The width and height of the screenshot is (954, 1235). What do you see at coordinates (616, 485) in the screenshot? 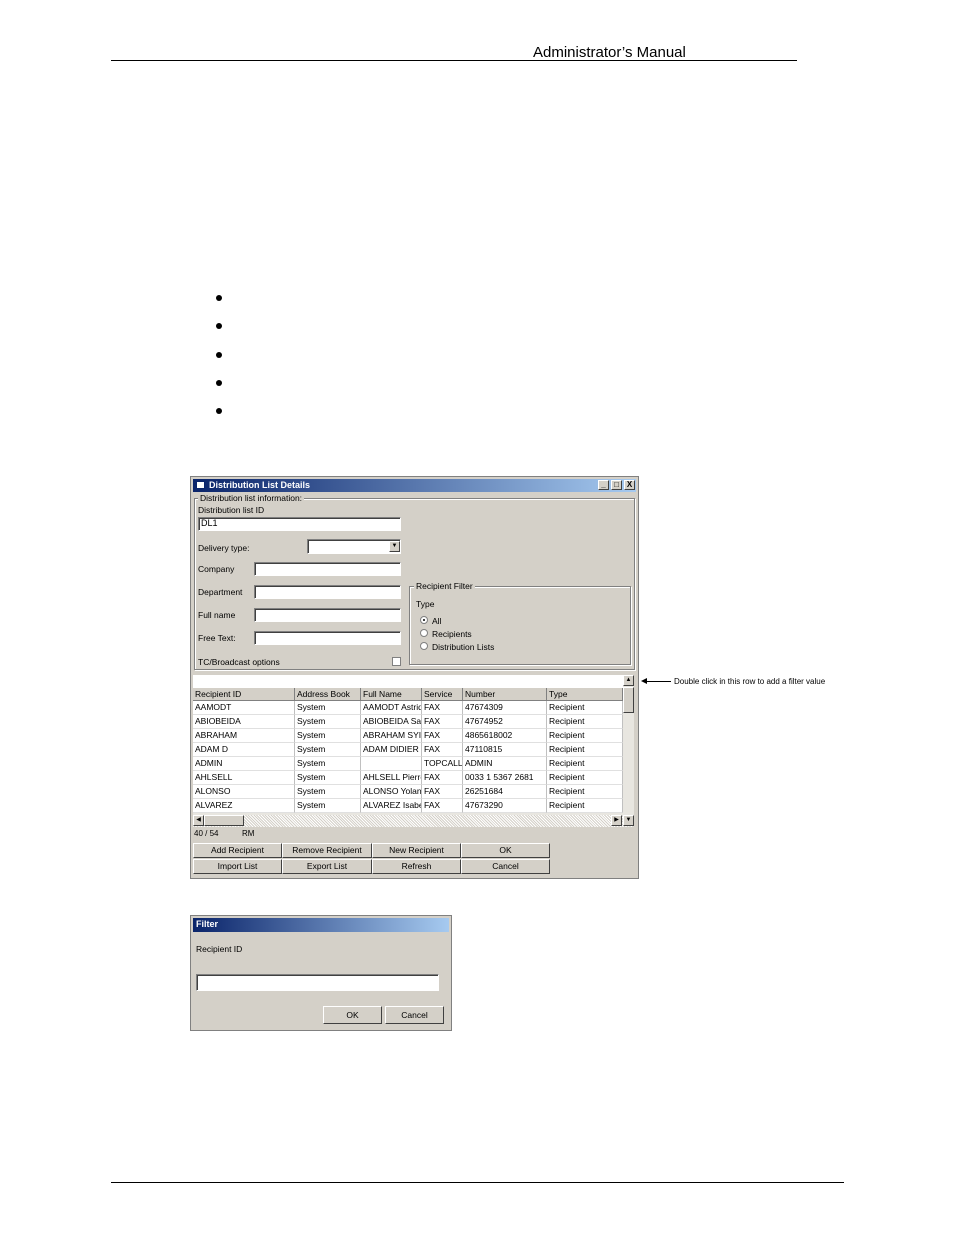
I see `maximize-button: □` at bounding box center [616, 485].